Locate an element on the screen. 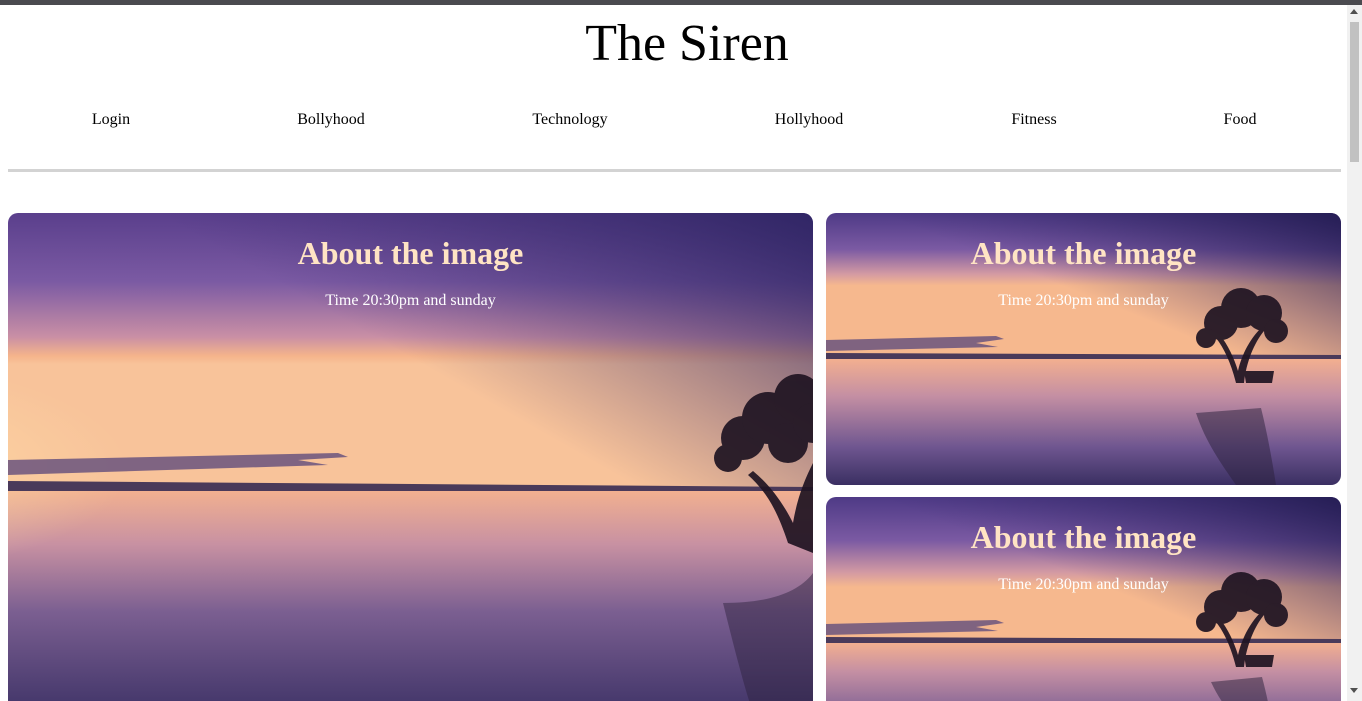  nav-divider is located at coordinates (674, 170).